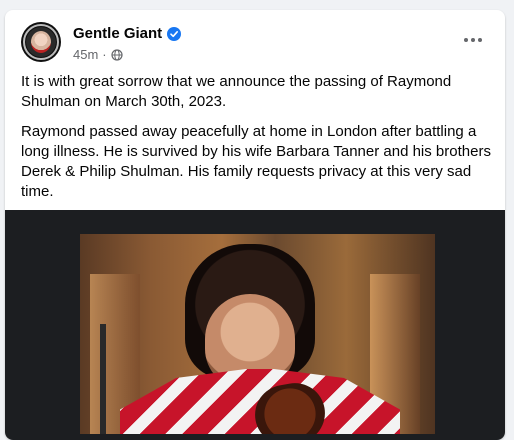 The width and height of the screenshot is (514, 440). I want to click on avatar-face, so click(41, 42).